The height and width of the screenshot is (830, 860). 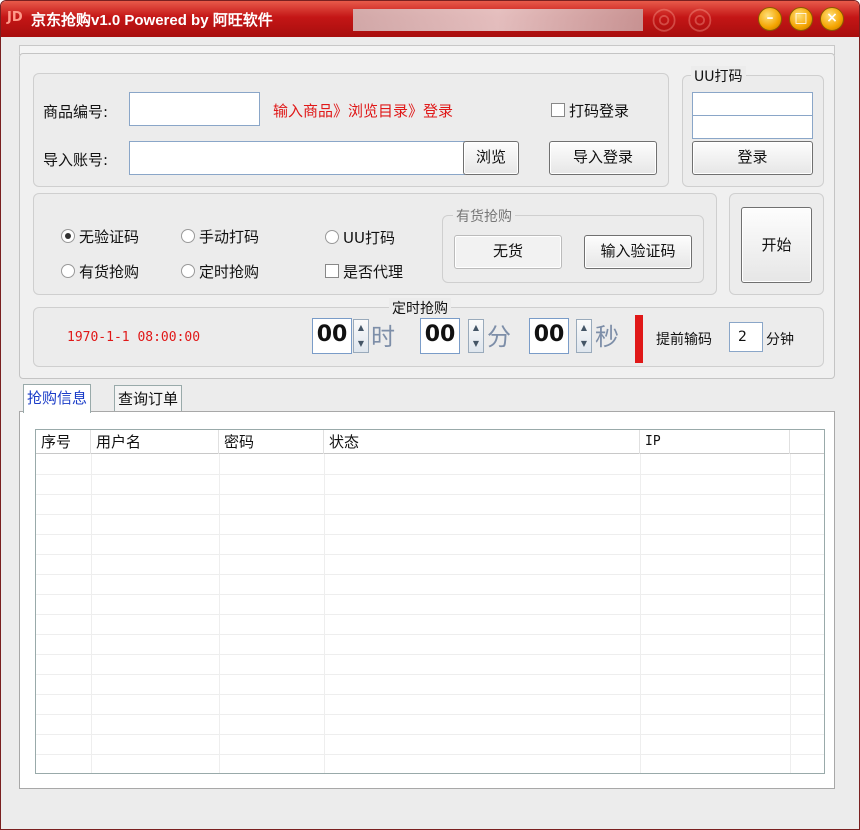 I want to click on close-button: ×, so click(x=832, y=19).